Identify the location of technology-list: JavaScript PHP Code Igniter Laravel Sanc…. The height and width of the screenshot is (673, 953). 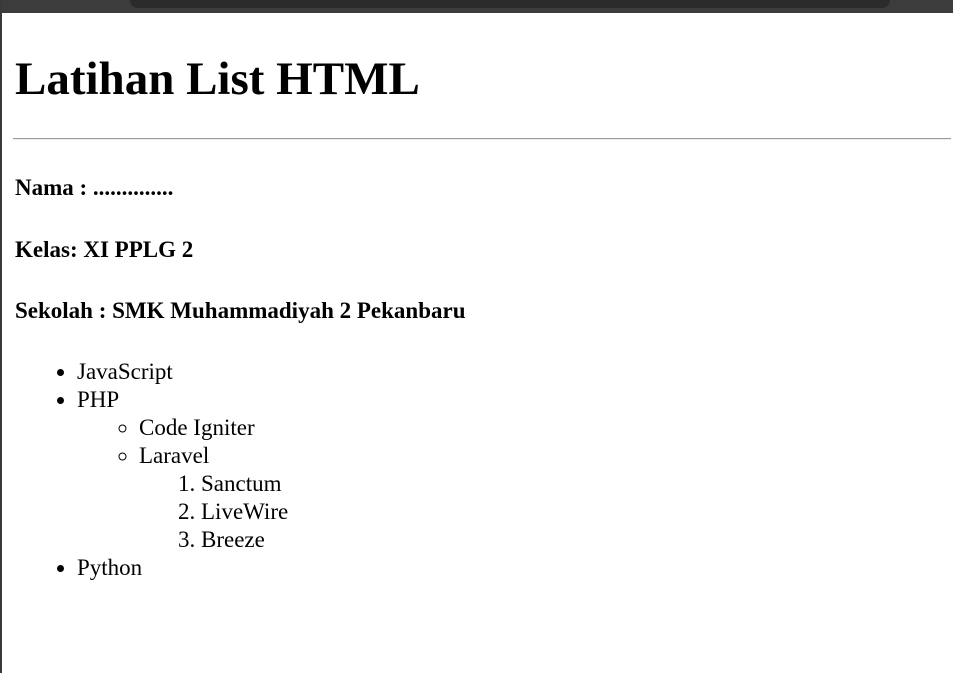
(151, 470).